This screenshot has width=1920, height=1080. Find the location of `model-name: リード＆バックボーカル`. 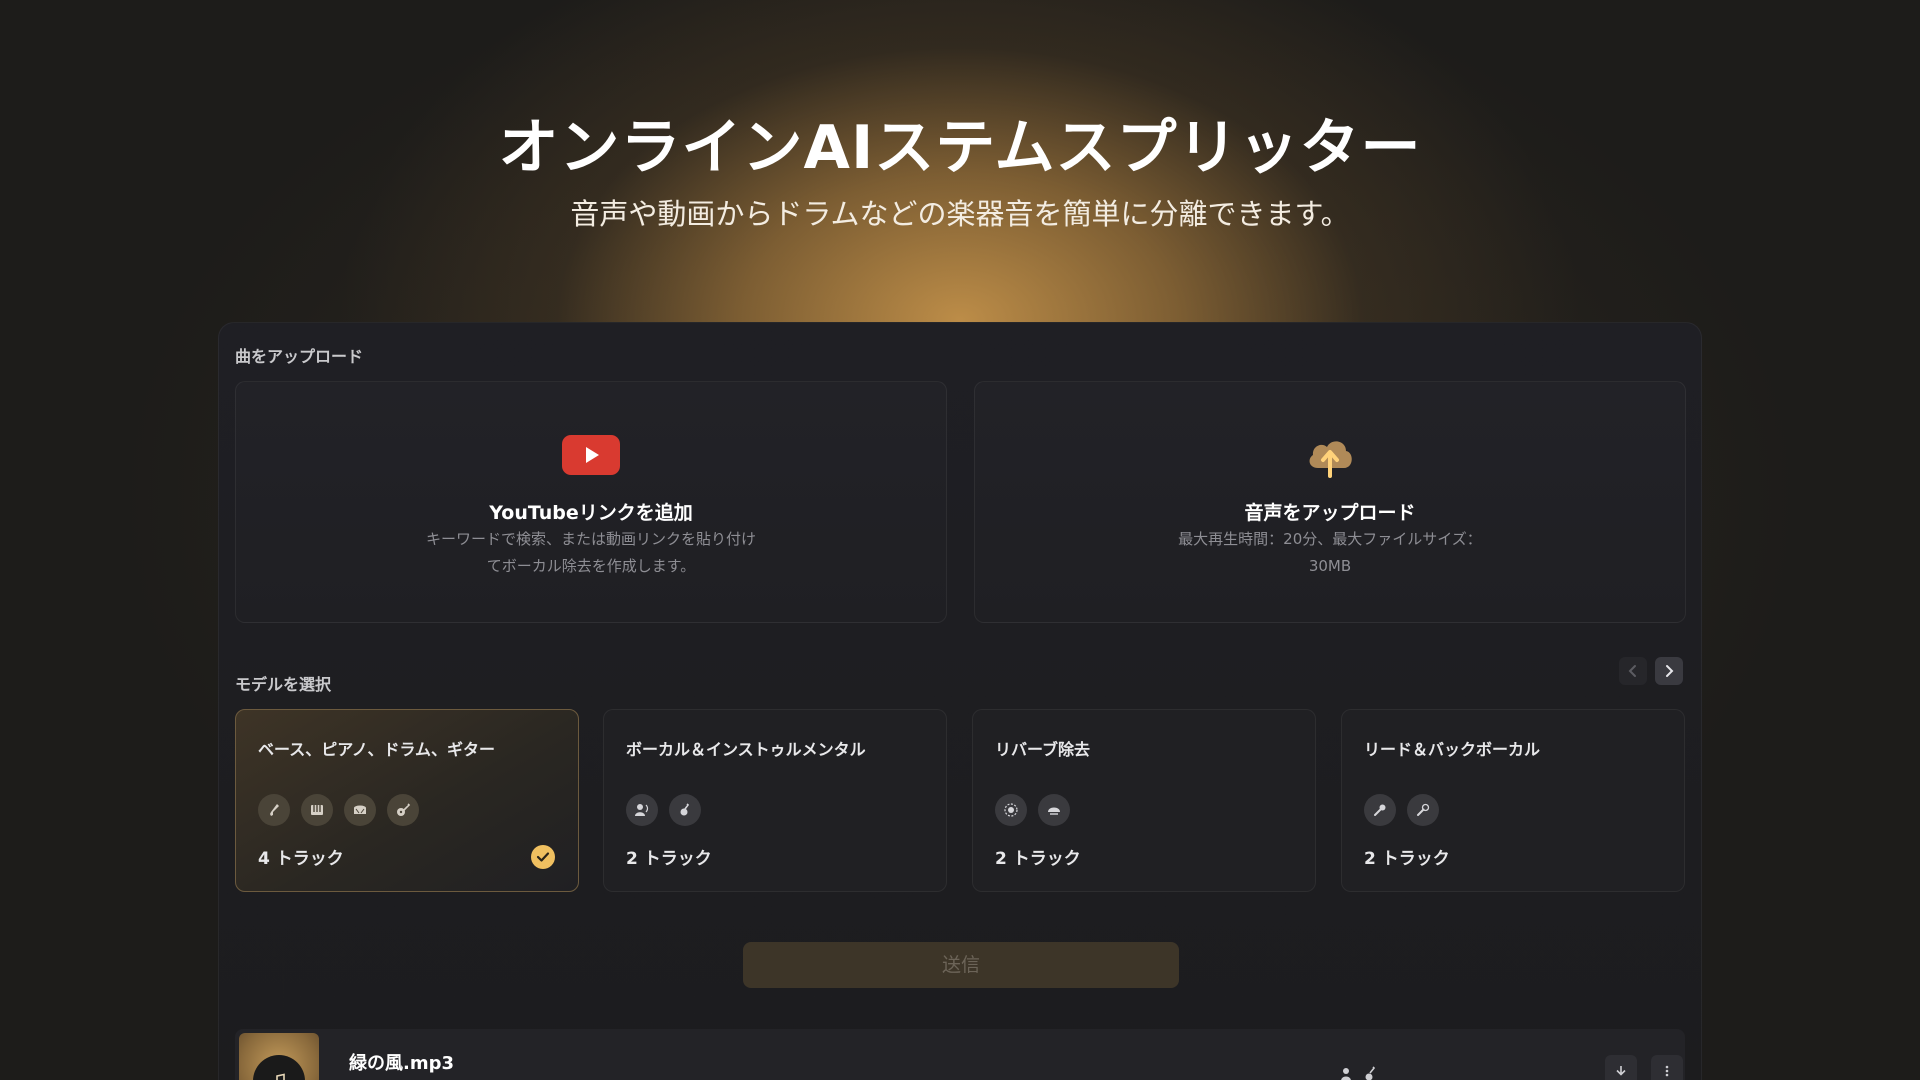

model-name: リード＆バックボーカル is located at coordinates (1452, 749).